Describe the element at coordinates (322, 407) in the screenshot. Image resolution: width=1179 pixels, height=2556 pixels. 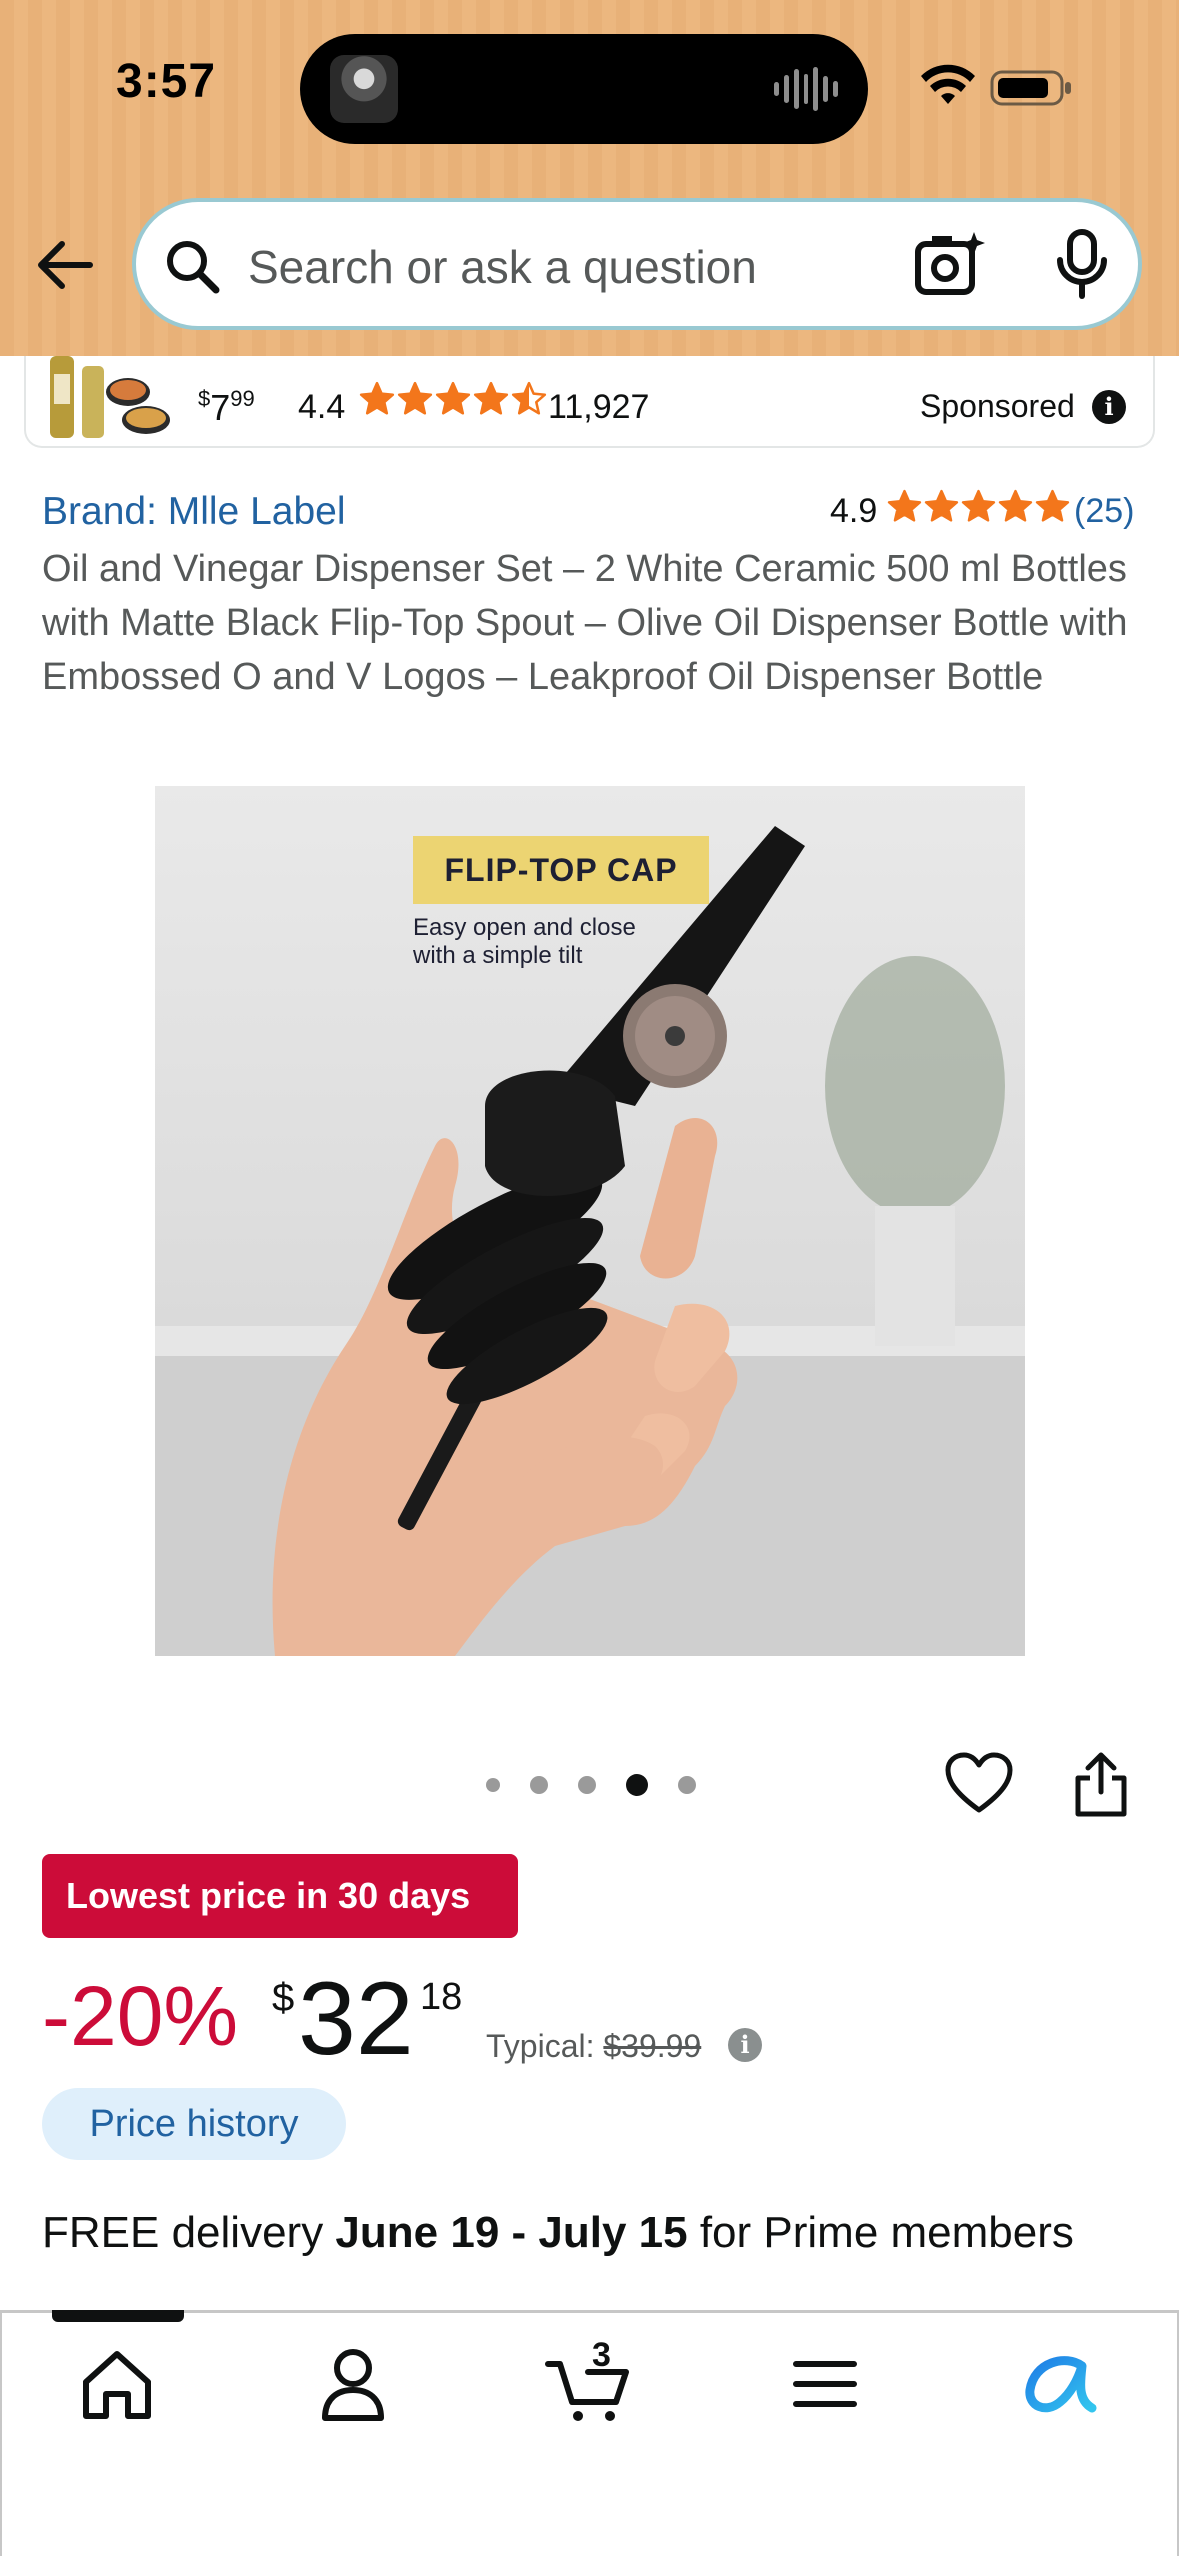
I see `sponsored-rating: 4.4` at that location.